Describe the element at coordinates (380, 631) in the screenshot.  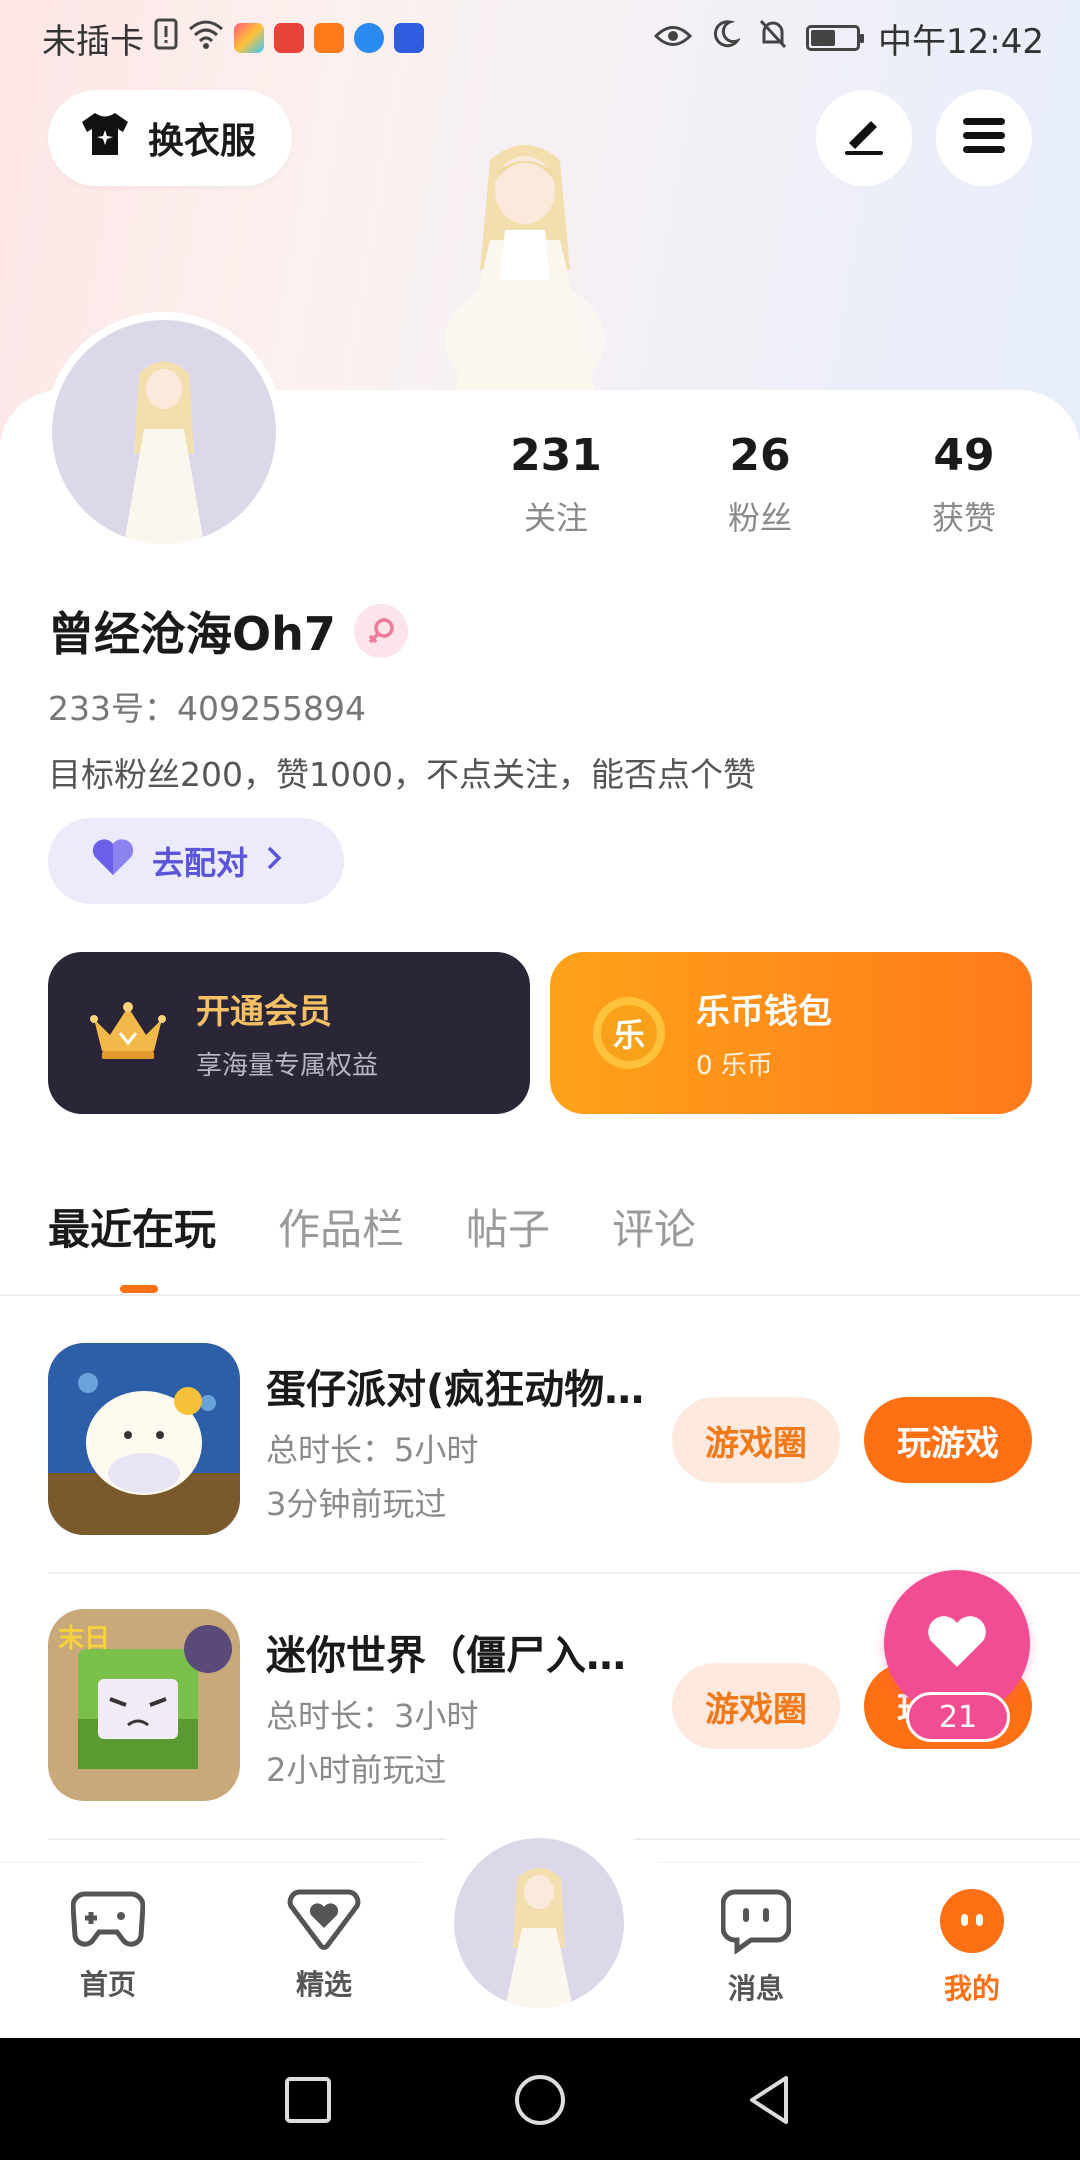
I see `female-gender-icon` at that location.